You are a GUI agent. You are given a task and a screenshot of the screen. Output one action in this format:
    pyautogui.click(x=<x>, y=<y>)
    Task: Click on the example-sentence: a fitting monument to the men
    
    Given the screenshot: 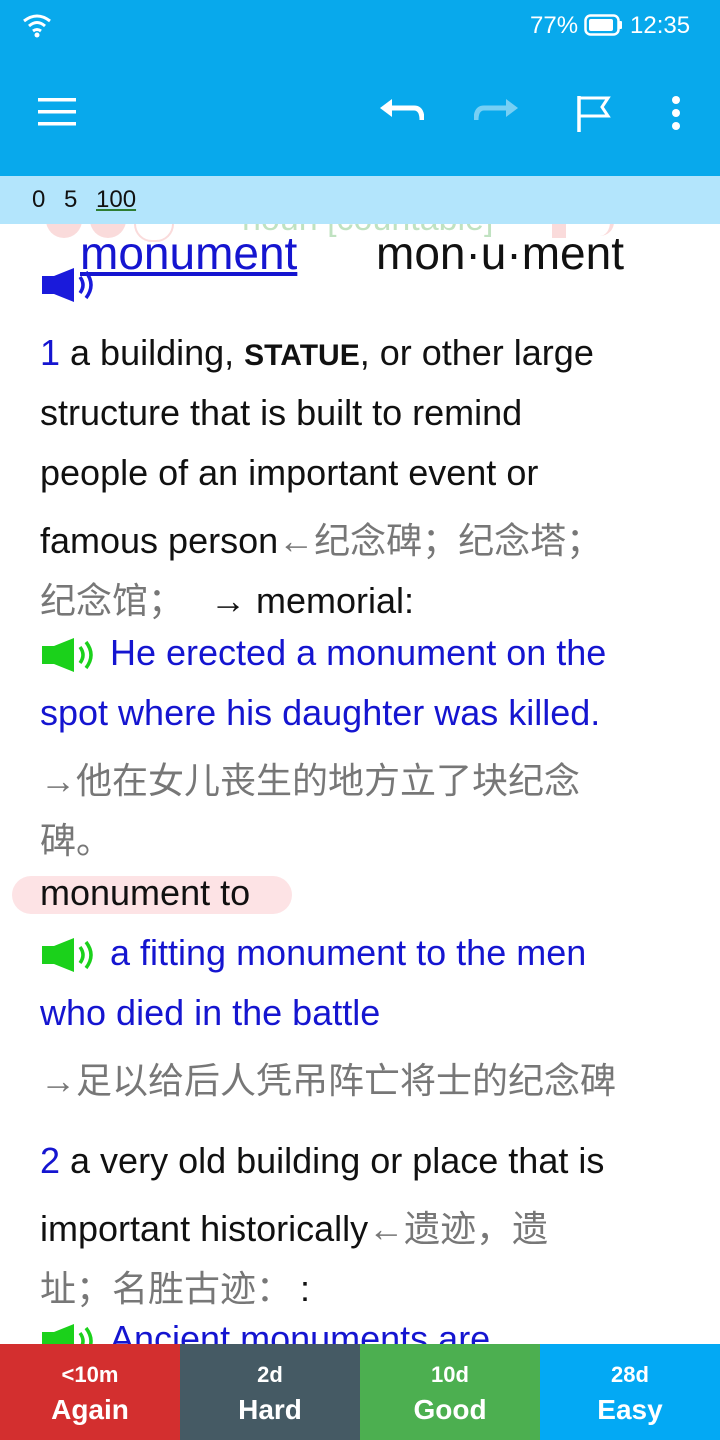 What is the action you would take?
    pyautogui.click(x=313, y=953)
    